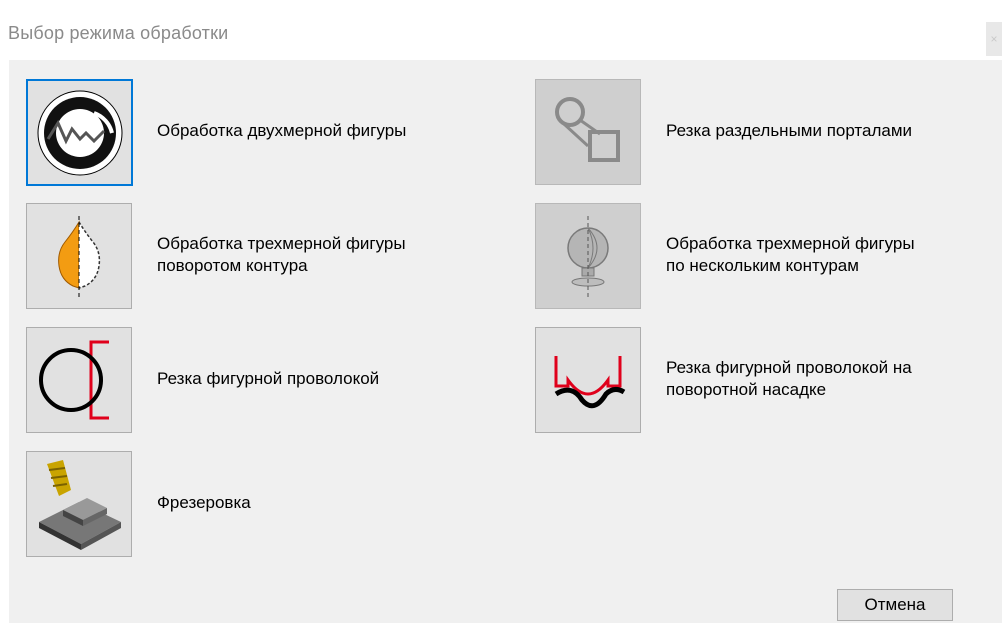  I want to click on cancel-button: Отмена, so click(895, 605).